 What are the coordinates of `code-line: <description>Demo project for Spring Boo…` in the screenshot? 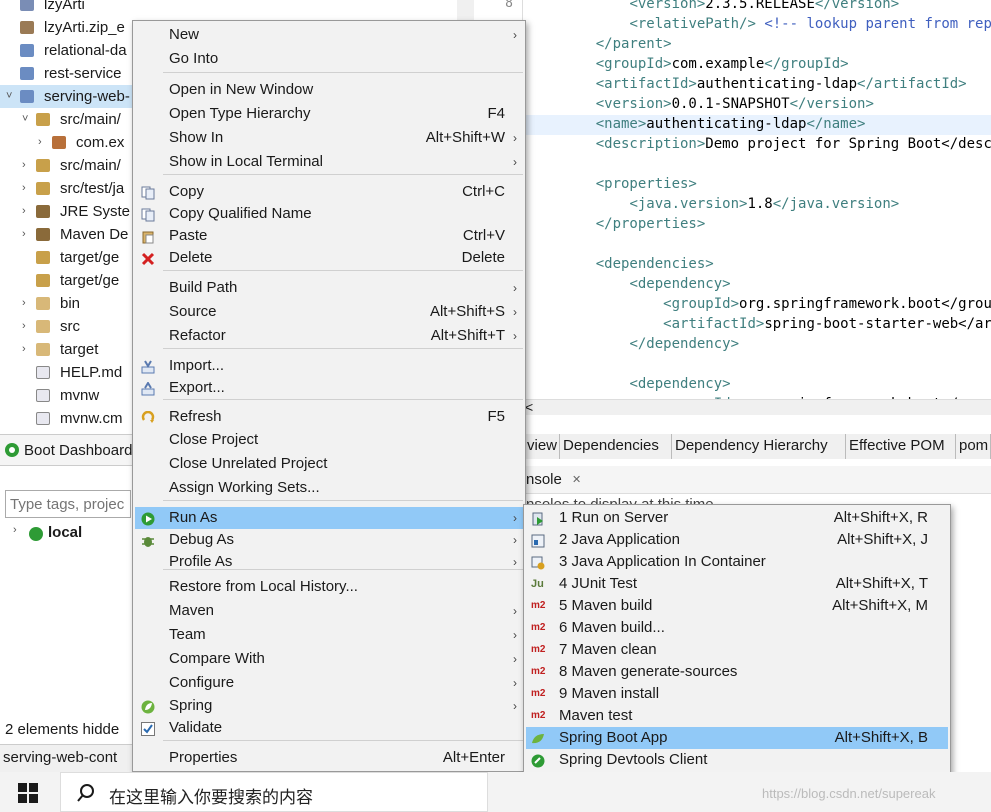 It's located at (776, 144).